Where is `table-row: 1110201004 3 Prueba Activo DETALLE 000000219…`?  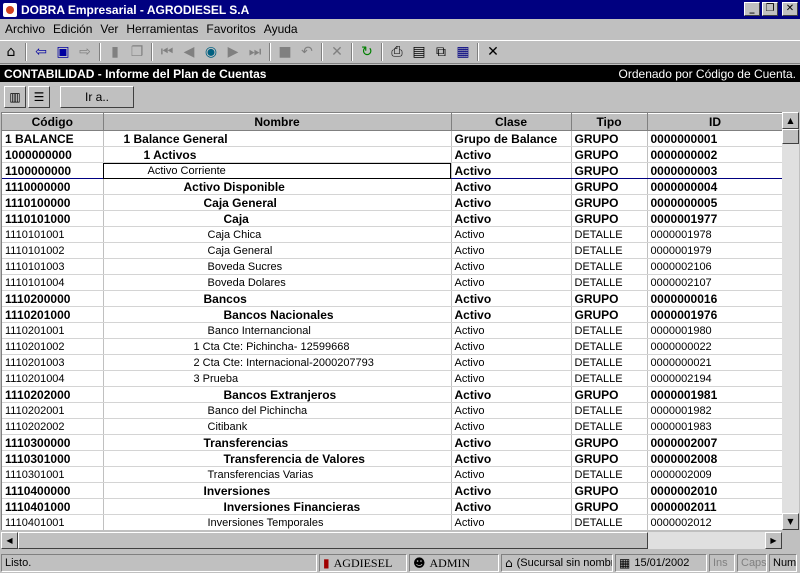 table-row: 1110201004 3 Prueba Activo DETALLE 000000219… is located at coordinates (392, 378).